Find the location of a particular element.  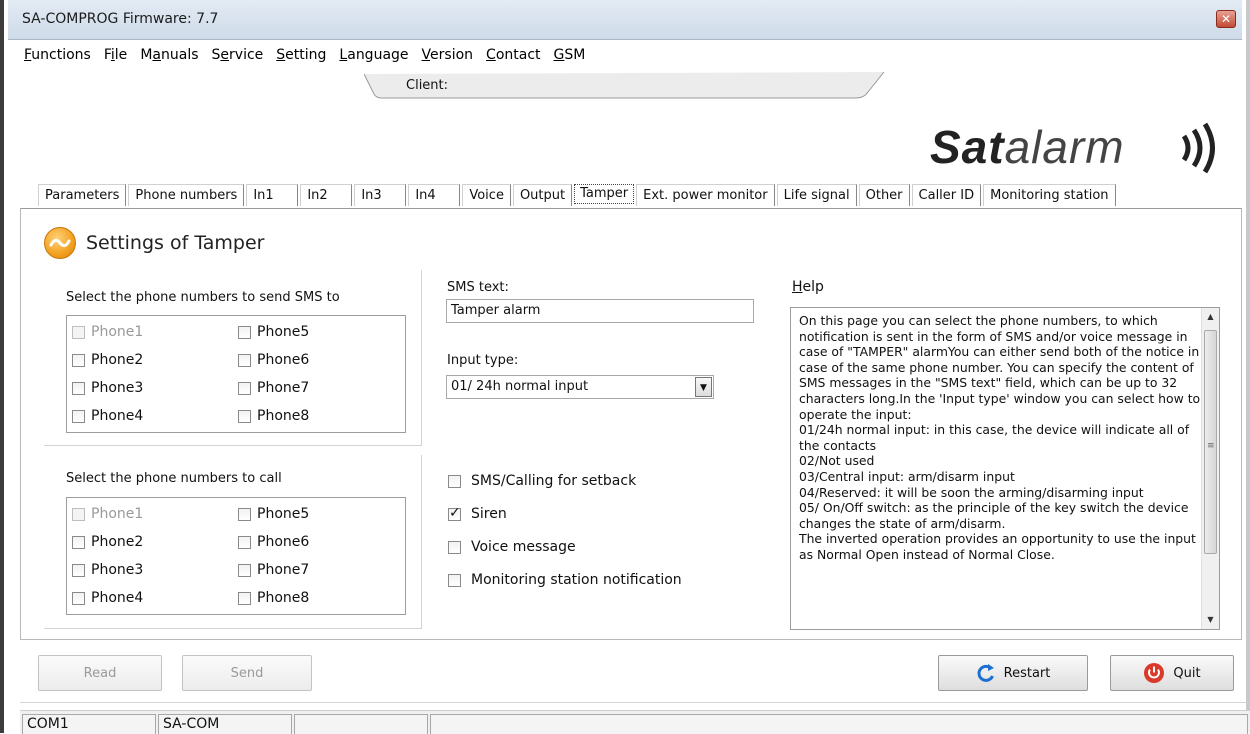

help-scrollbar: ▲ ≡ ▼ is located at coordinates (1210, 468).